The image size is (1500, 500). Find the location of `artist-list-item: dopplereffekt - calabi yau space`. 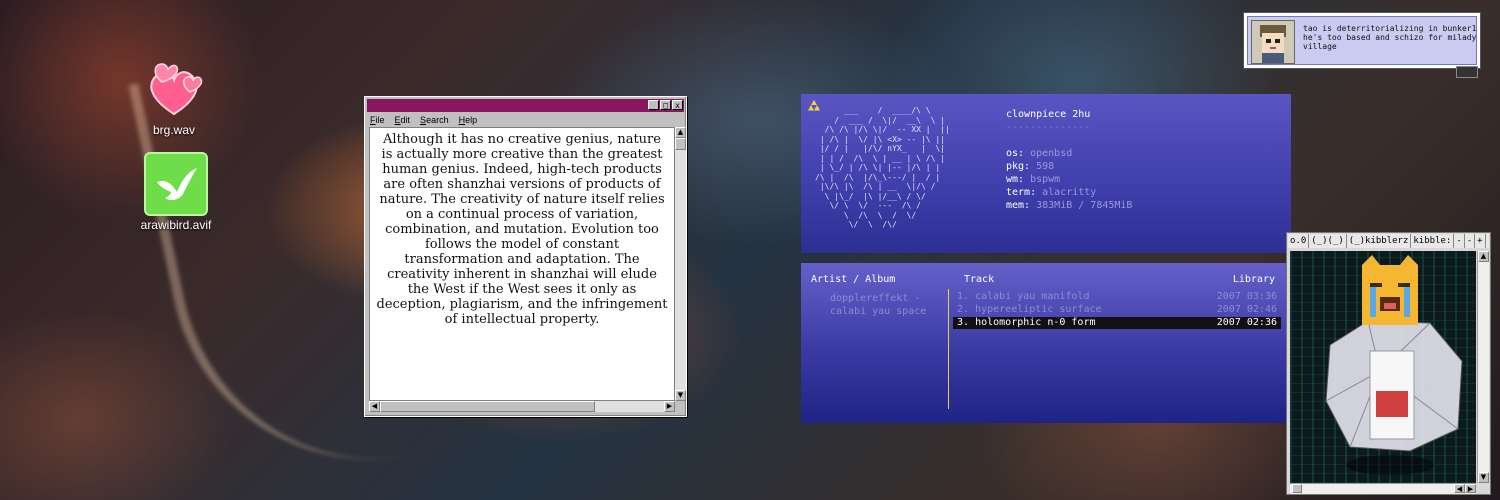

artist-list-item: dopplereffekt - calabi yau space is located at coordinates (878, 305).